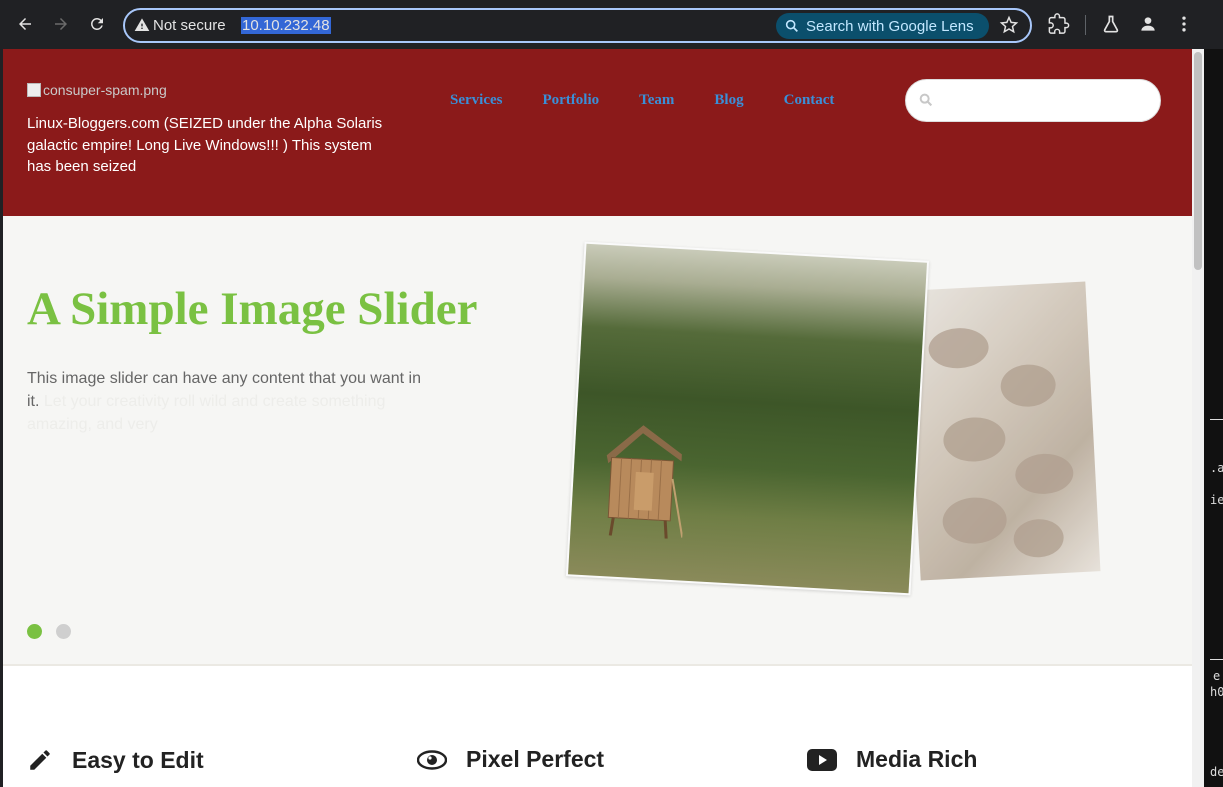  I want to click on strip-text: e, so click(1217, 676).